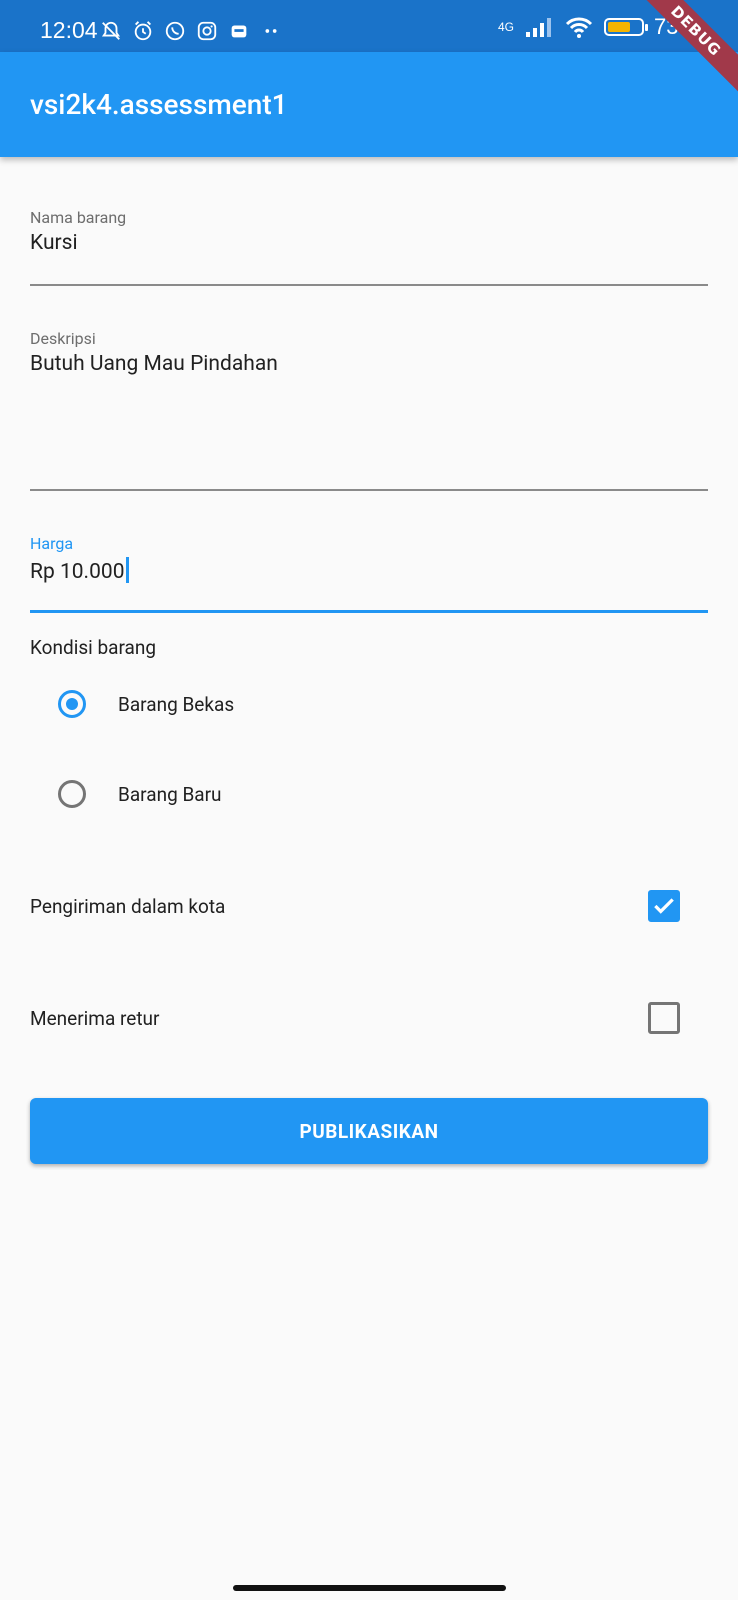  I want to click on radio-option-baru: Barang Baru, so click(140, 794).